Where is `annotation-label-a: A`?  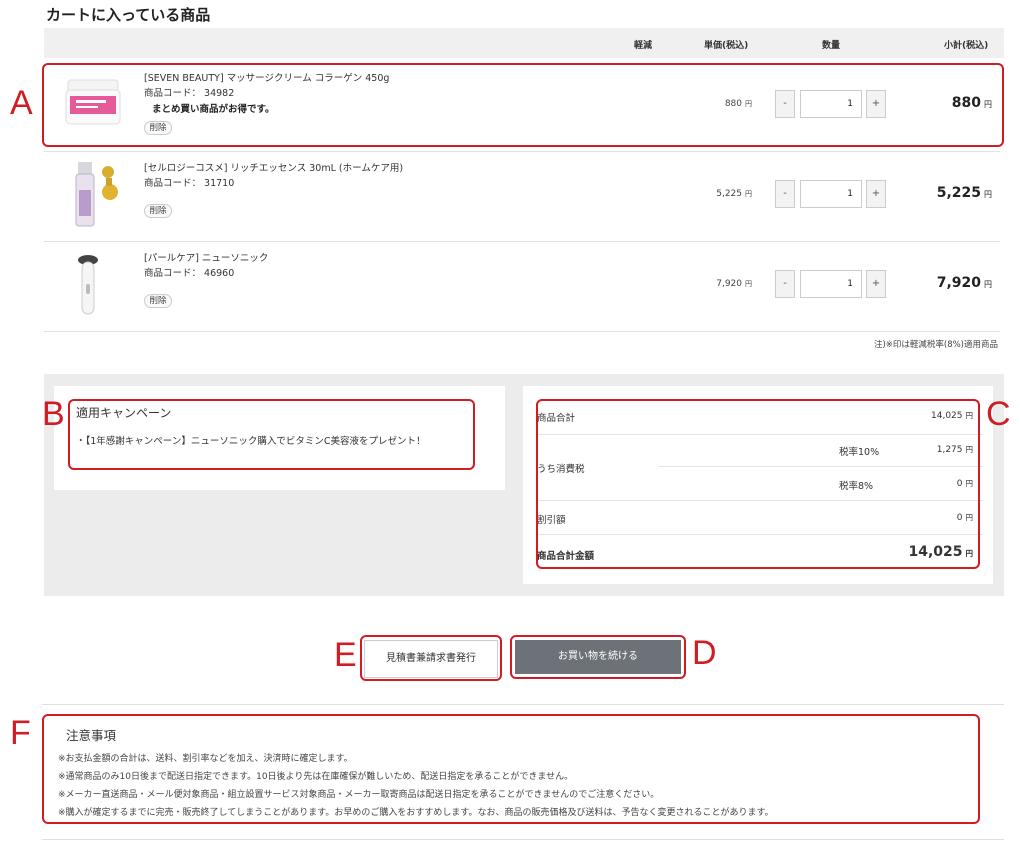 annotation-label-a: A is located at coordinates (21, 103).